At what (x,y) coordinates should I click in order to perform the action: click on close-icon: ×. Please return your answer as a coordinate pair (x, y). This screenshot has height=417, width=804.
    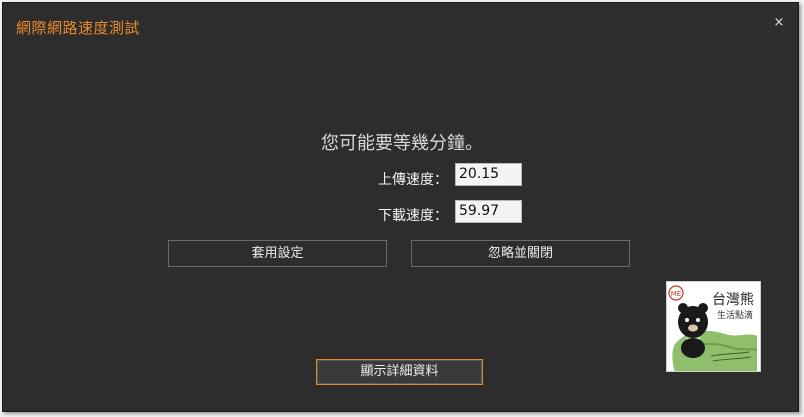
    Looking at the image, I should click on (779, 23).